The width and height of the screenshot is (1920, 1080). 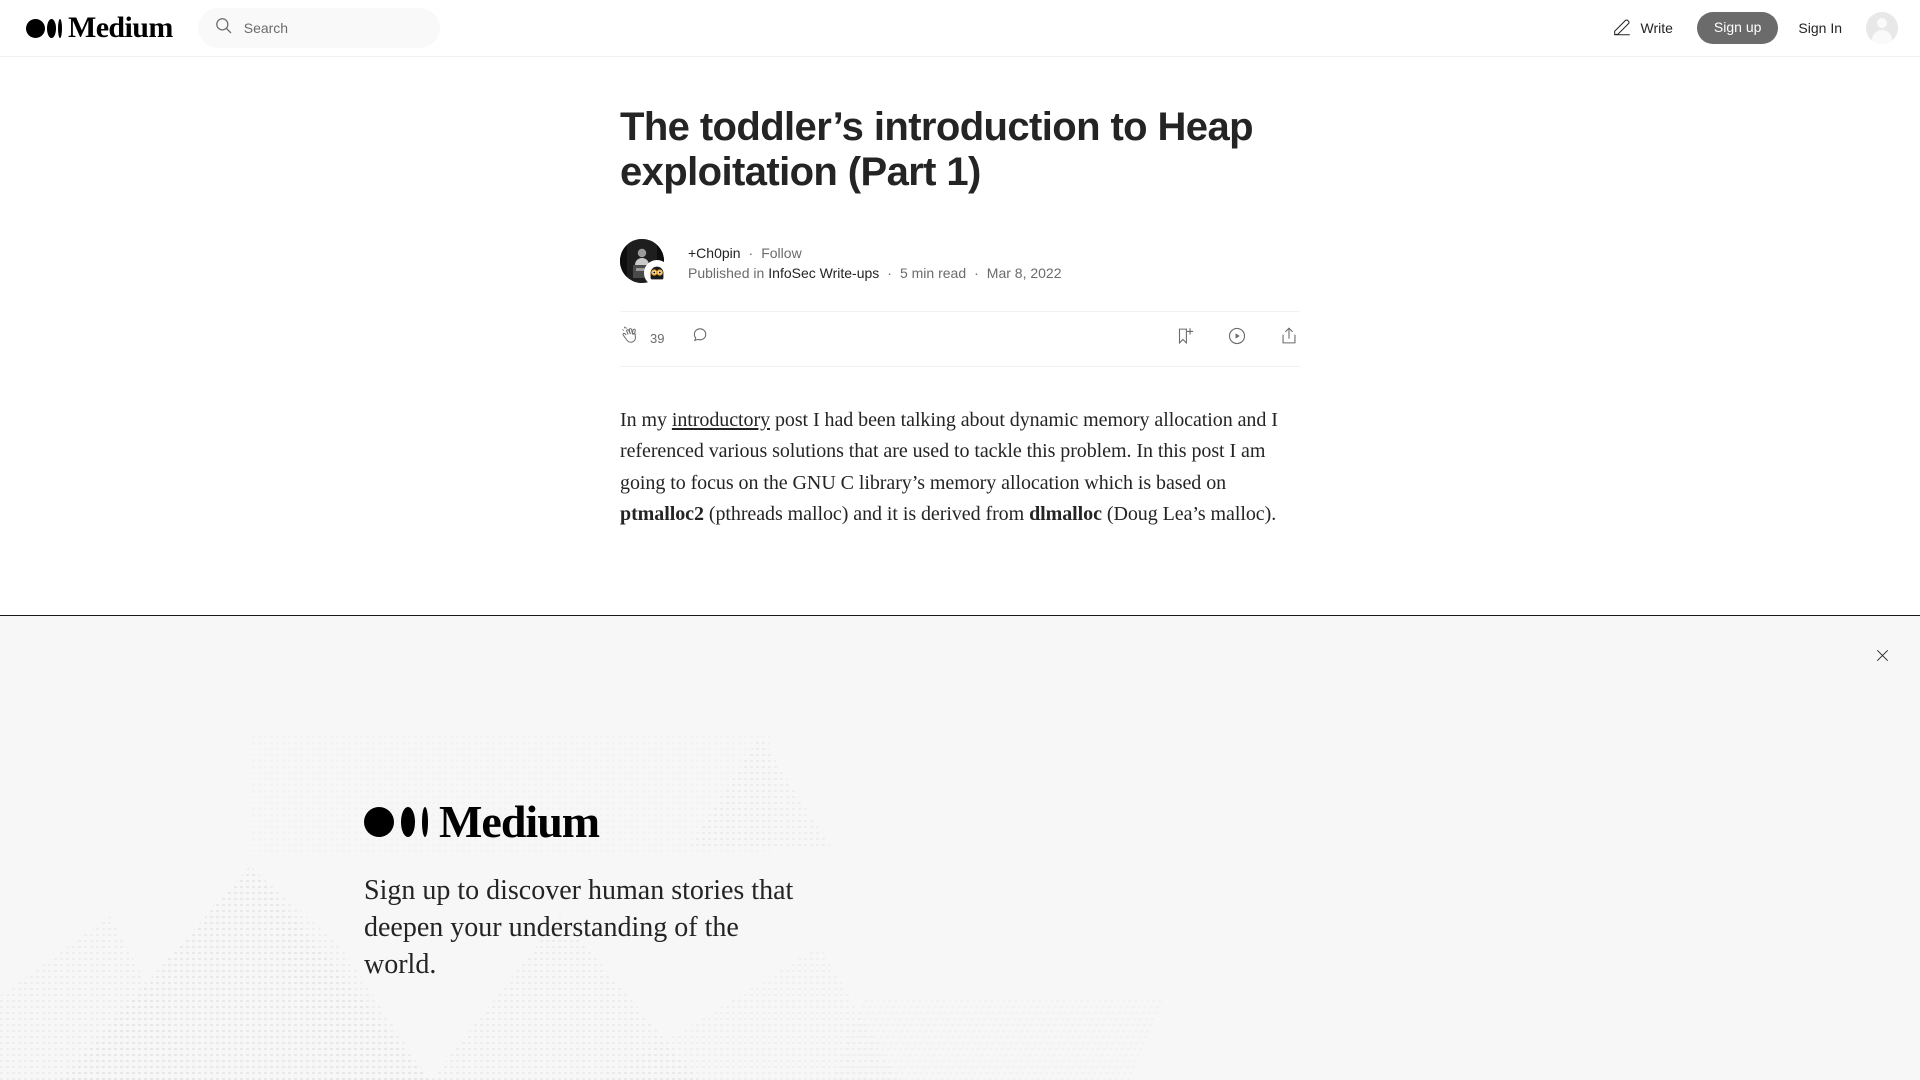 I want to click on write-button: Write, so click(x=1642, y=28).